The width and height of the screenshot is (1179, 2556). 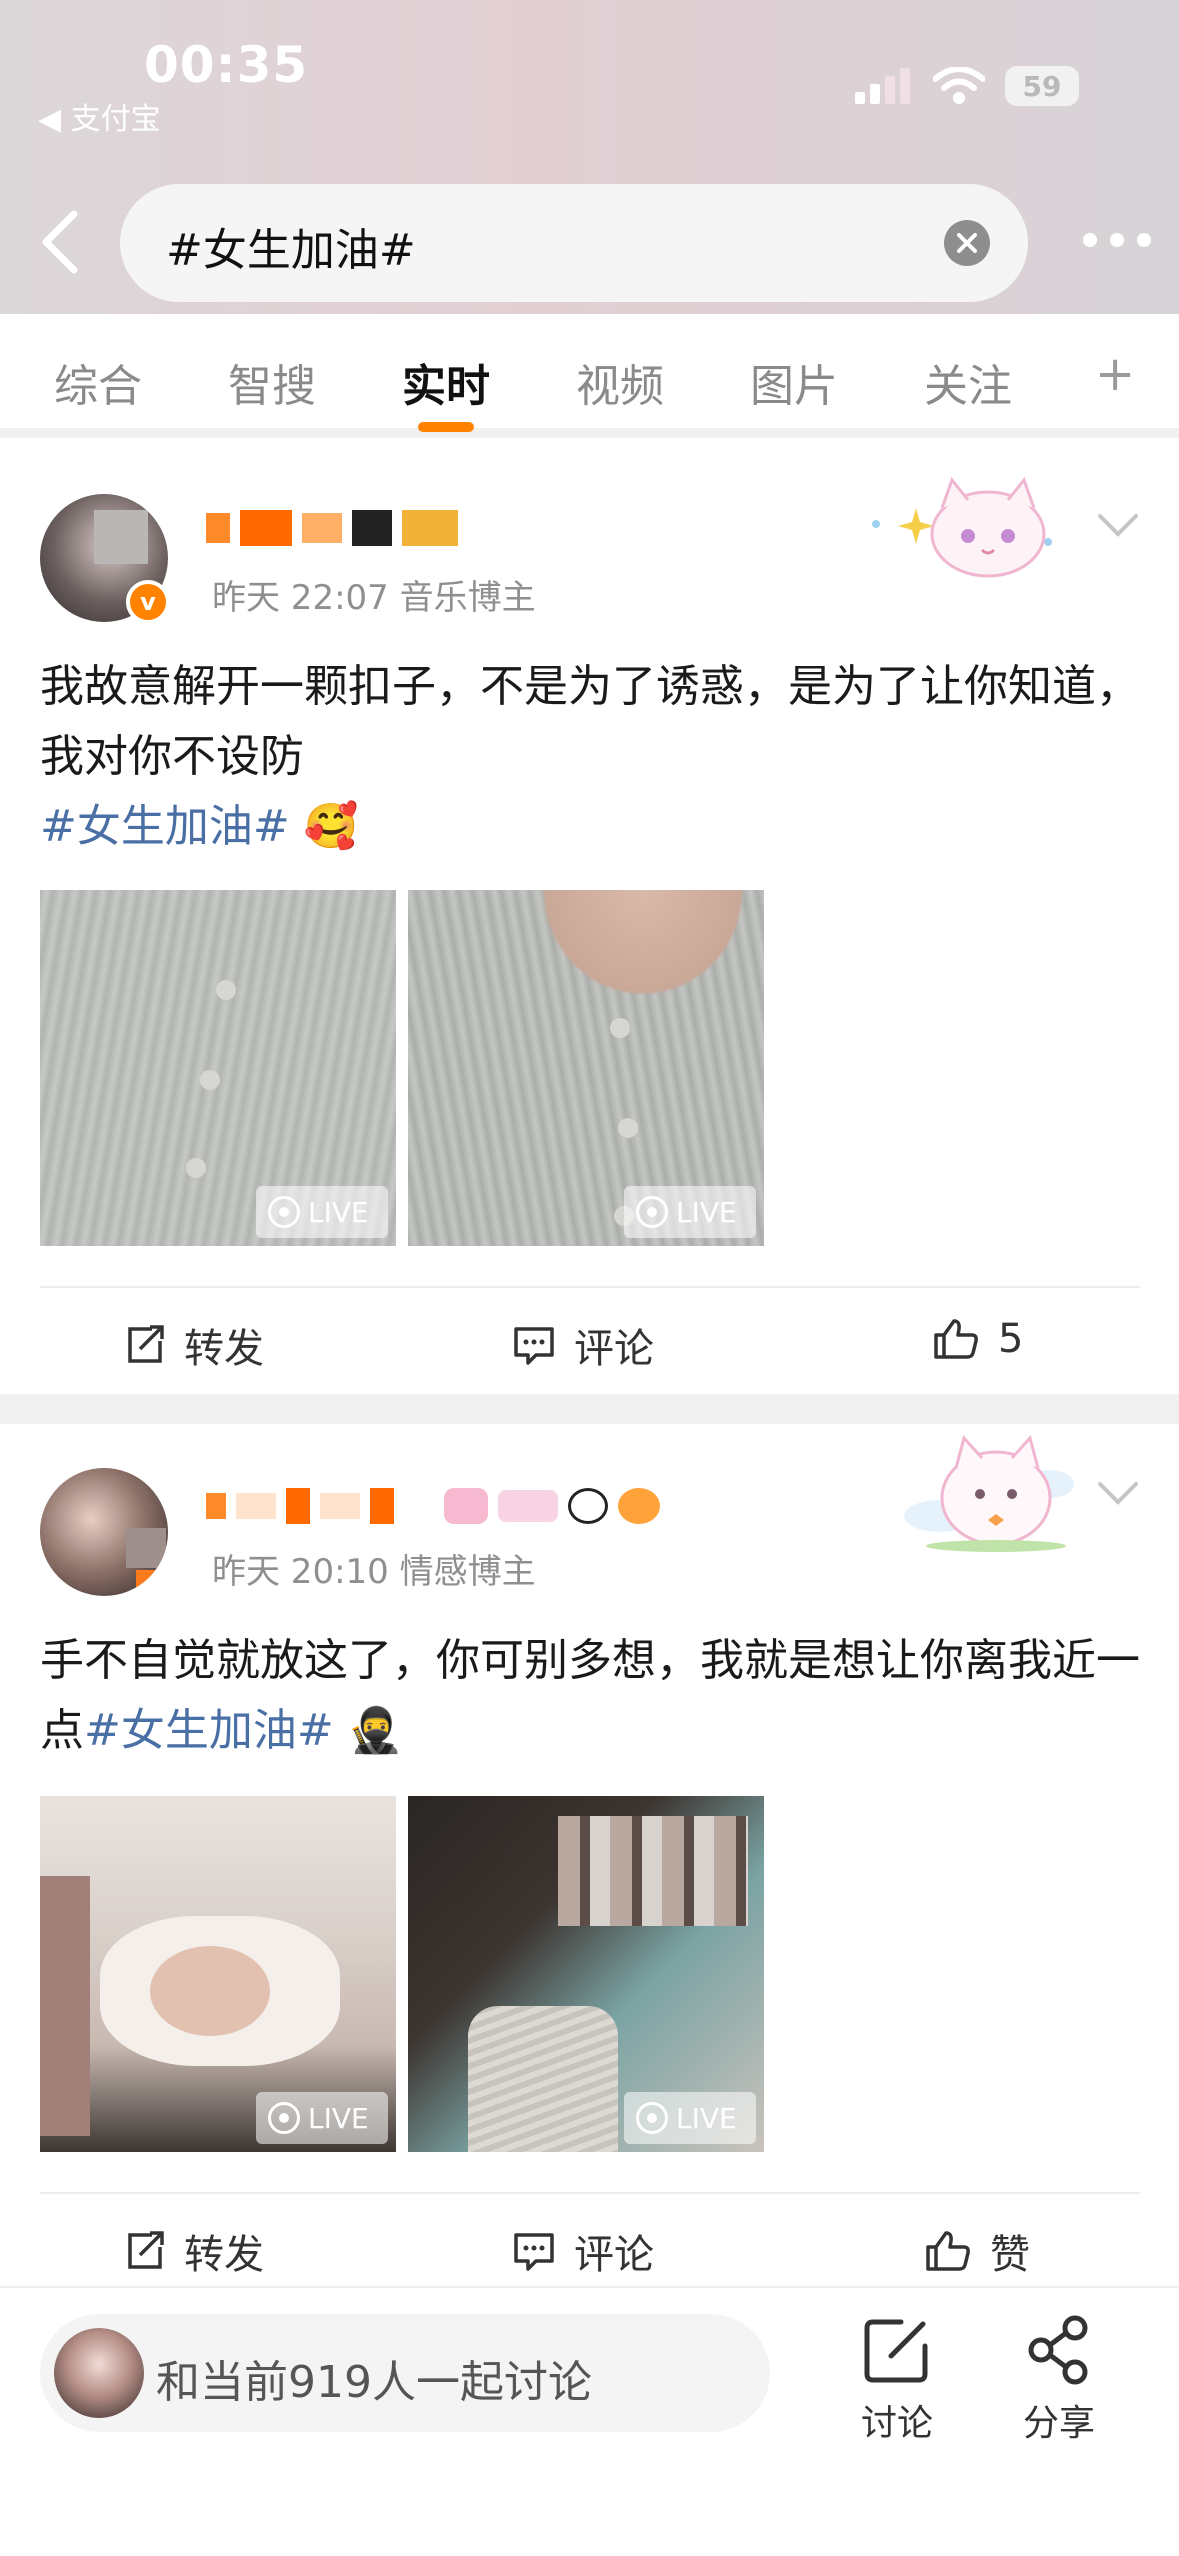 I want to click on compose-icon, so click(x=896, y=2351).